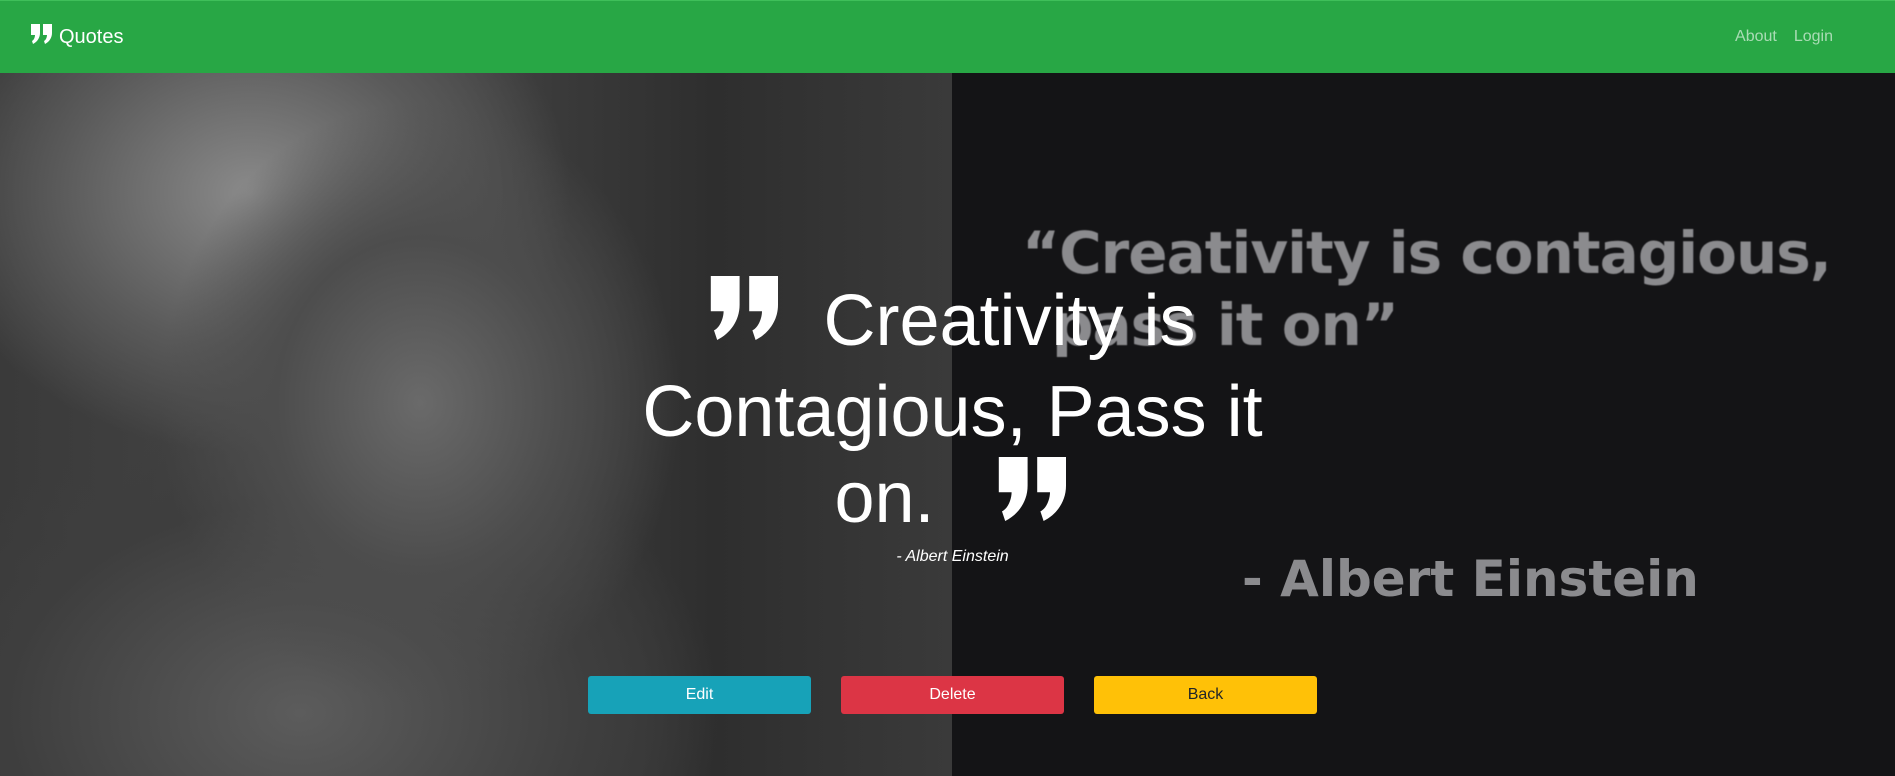 This screenshot has width=1895, height=776. I want to click on quote-open-icon, so click(746, 316).